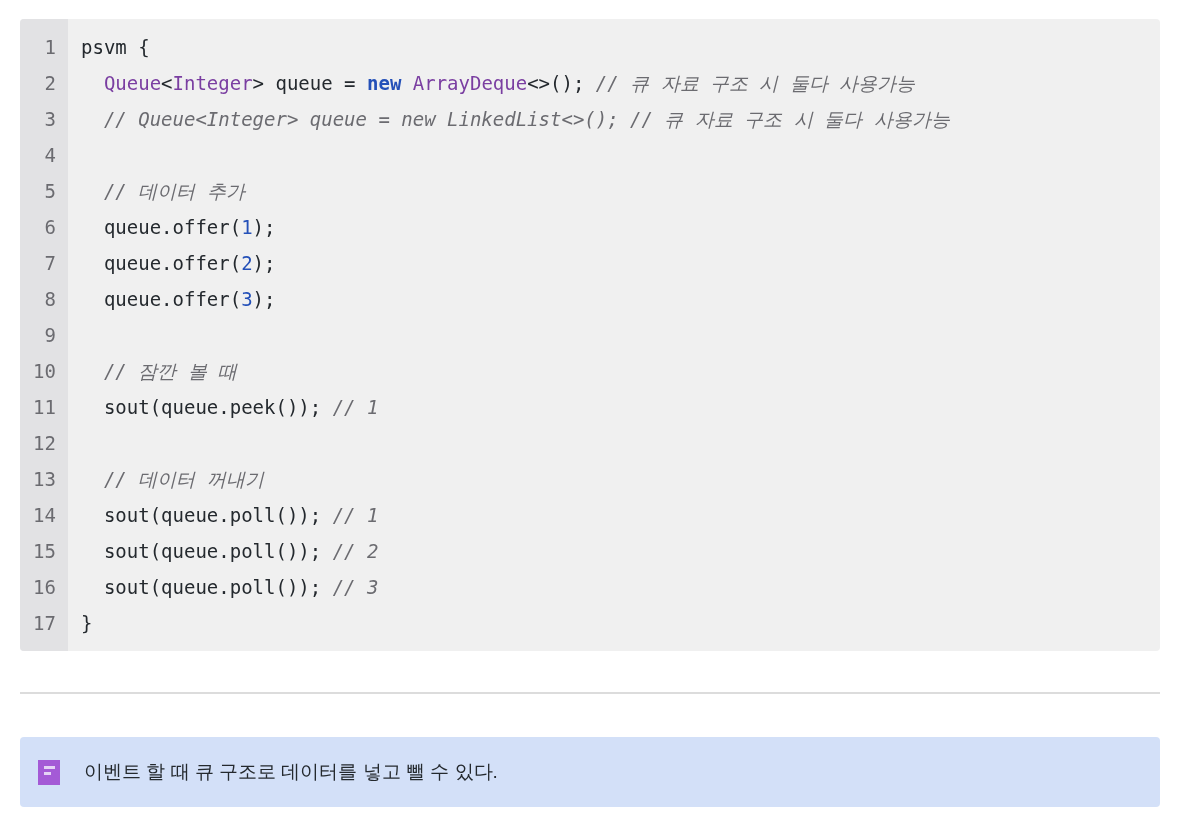  Describe the element at coordinates (87, 623) in the screenshot. I see `code-line: }` at that location.